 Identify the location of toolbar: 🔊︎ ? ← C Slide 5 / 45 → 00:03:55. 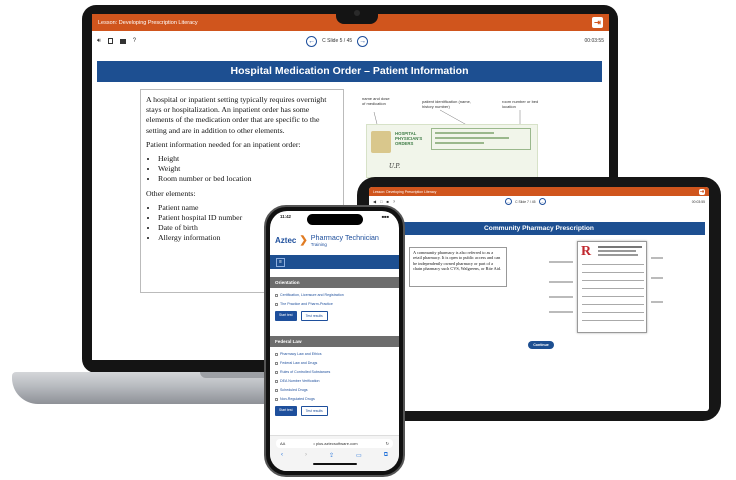
(350, 41).